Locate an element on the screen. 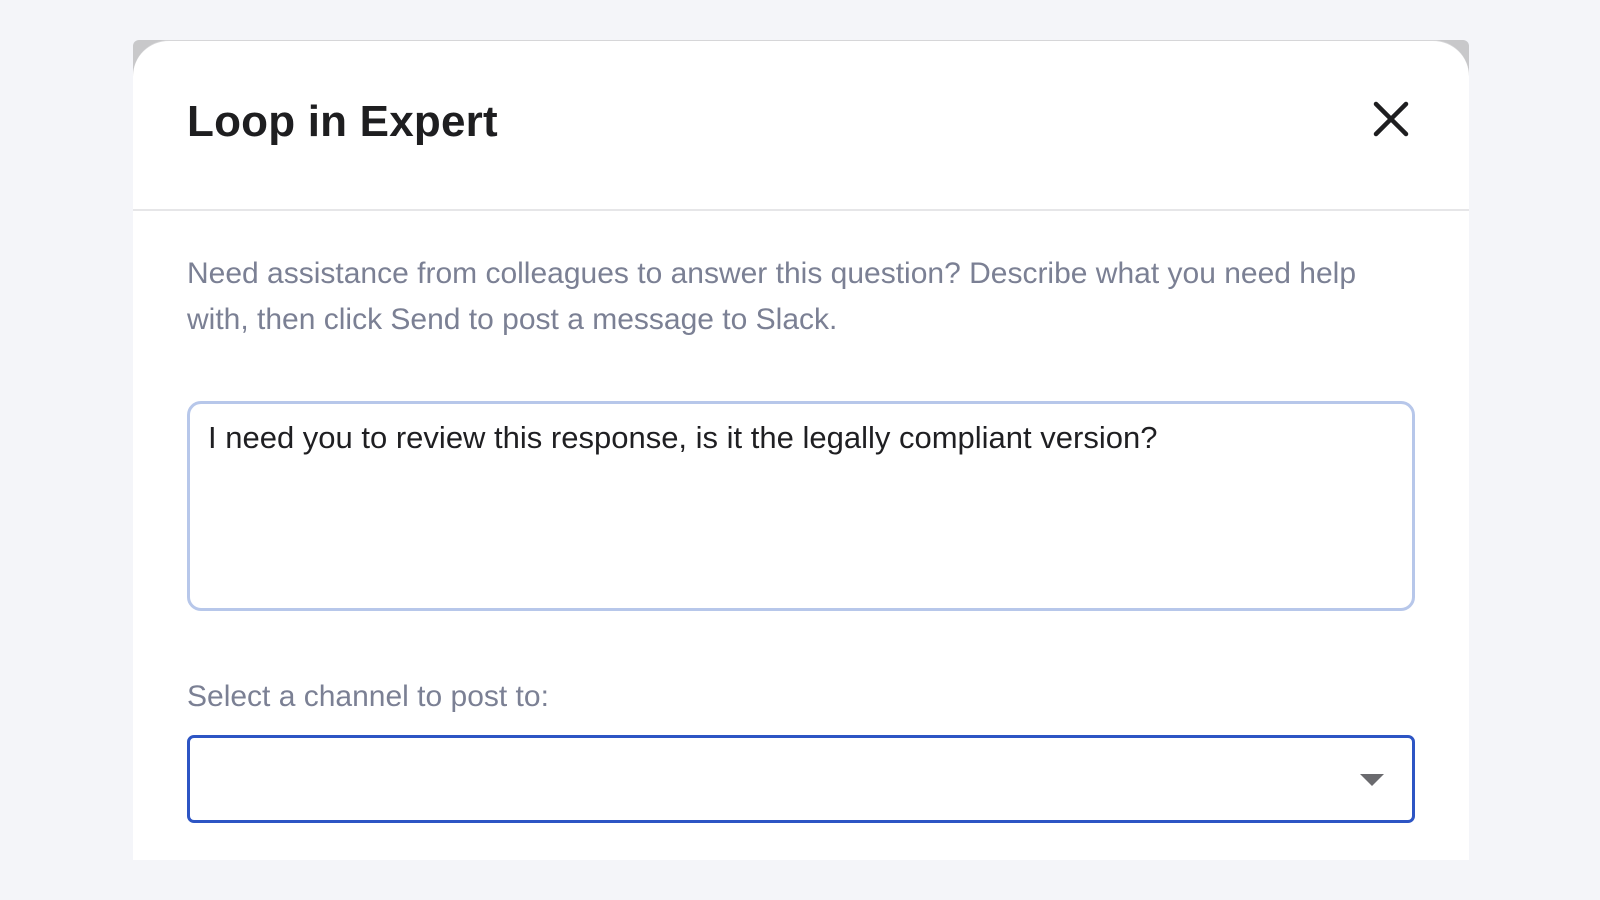  chevron-down-icon is located at coordinates (1372, 780).